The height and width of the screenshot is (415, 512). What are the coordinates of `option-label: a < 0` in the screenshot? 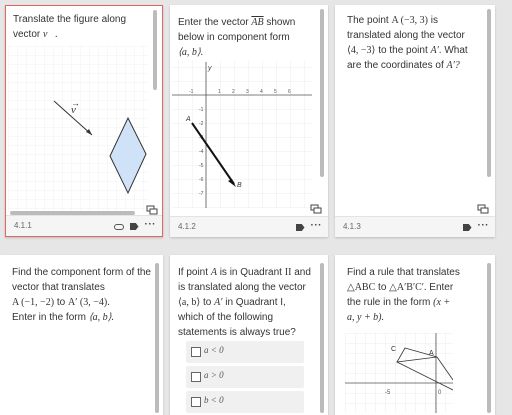 It's located at (214, 350).